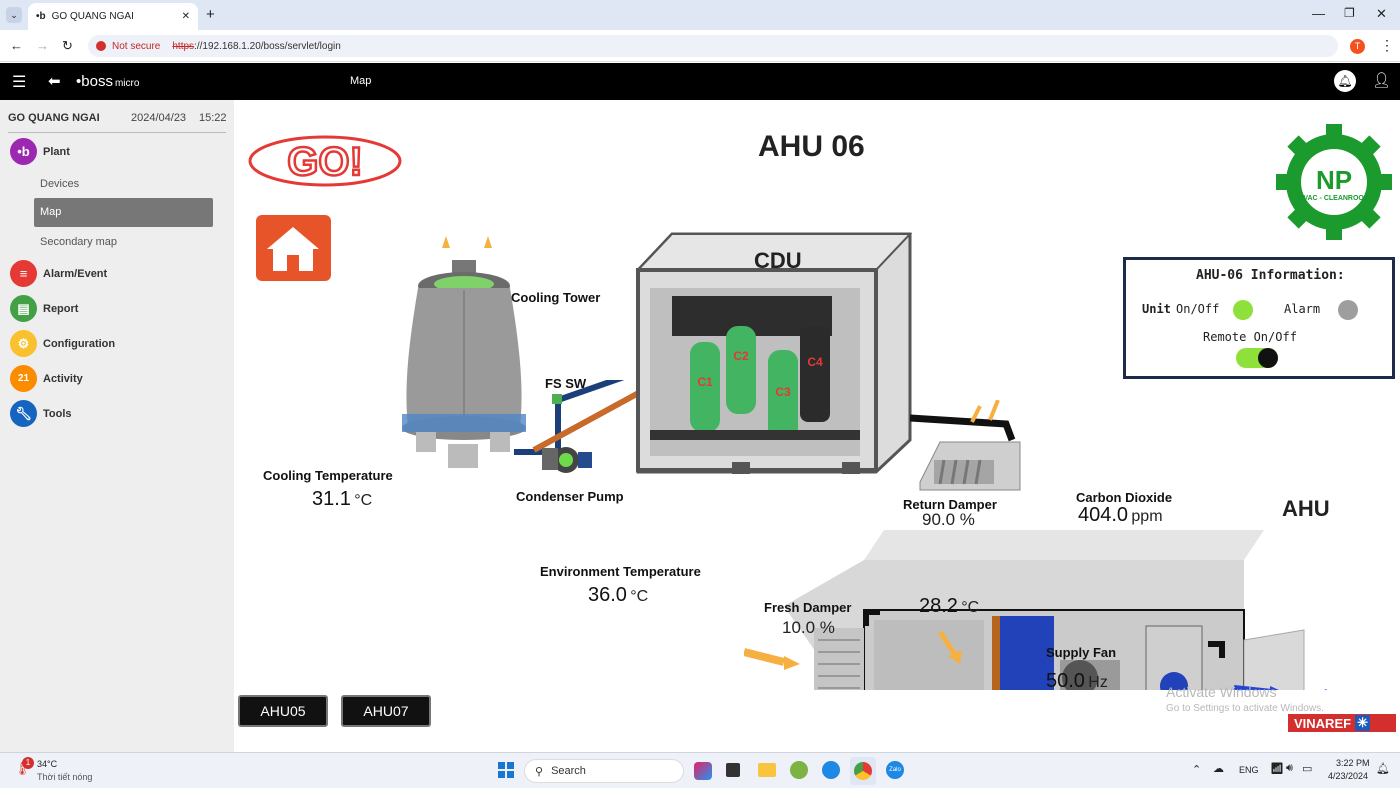 Image resolution: width=1400 pixels, height=788 pixels. Describe the element at coordinates (506, 770) in the screenshot. I see `windows-start-icon` at that location.